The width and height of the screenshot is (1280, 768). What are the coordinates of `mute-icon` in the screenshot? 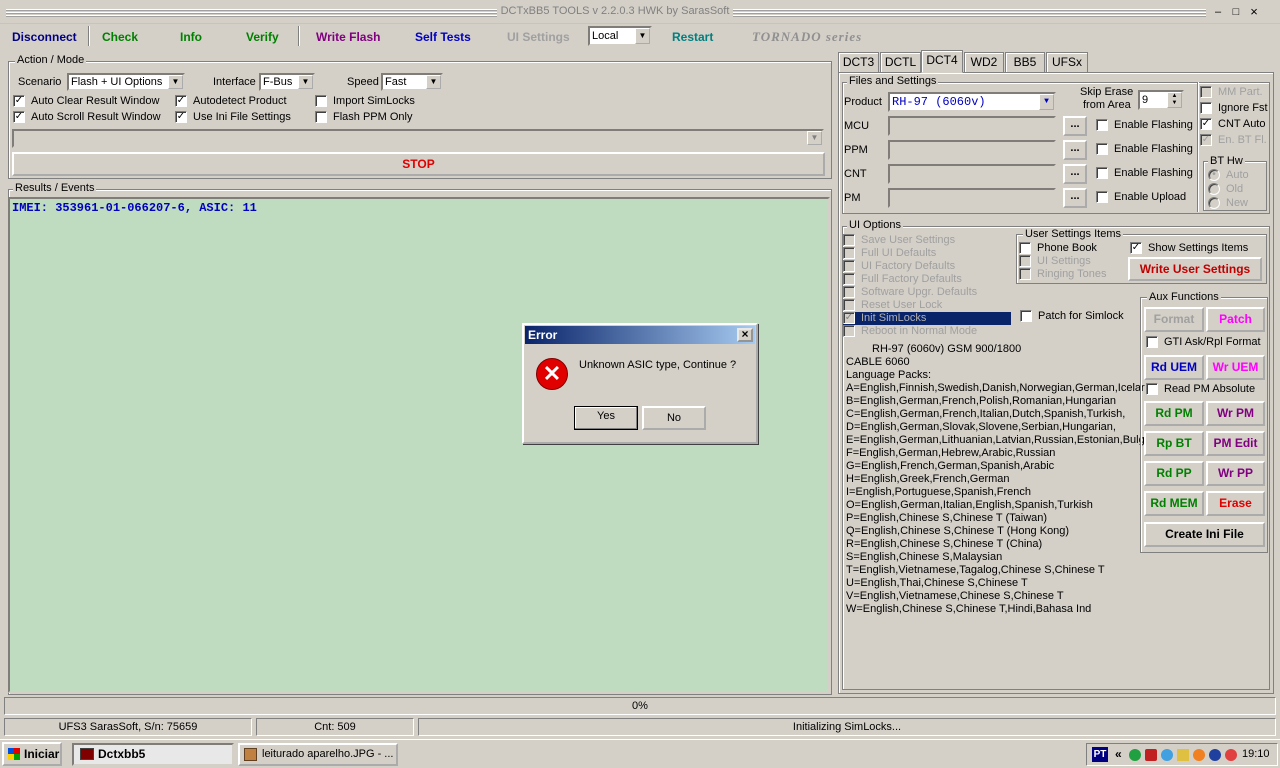 It's located at (1231, 755).